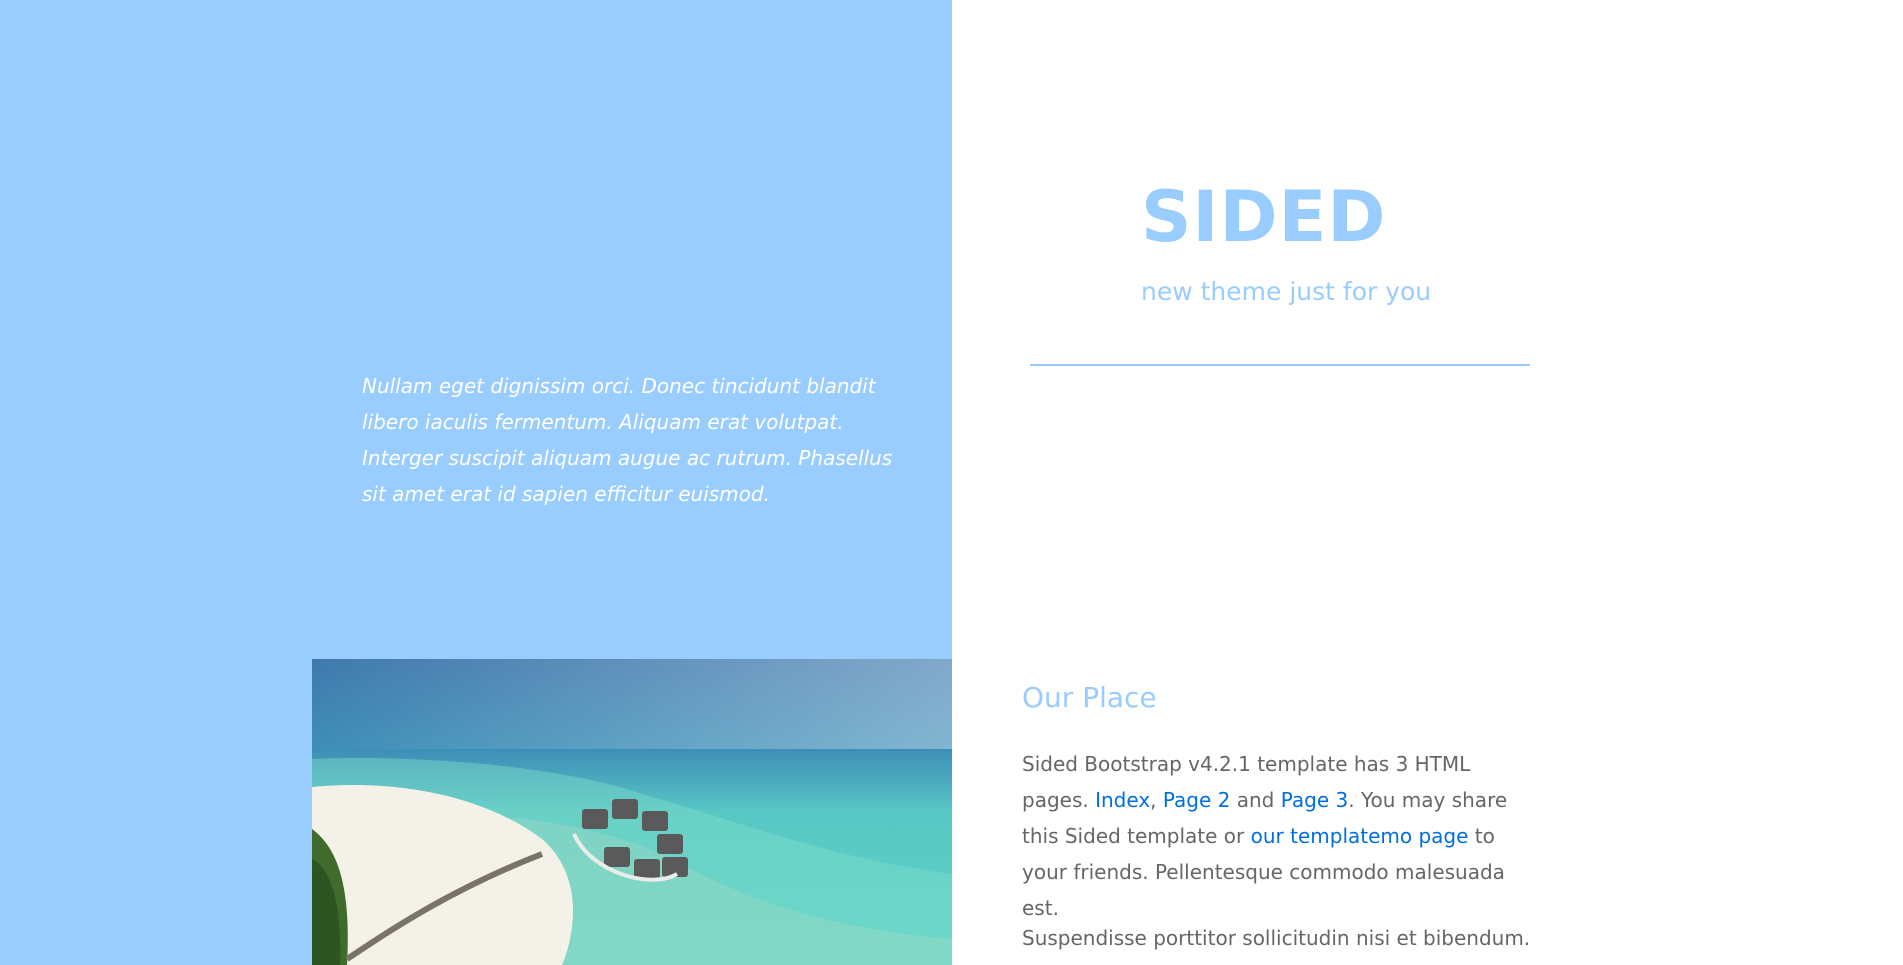  What do you see at coordinates (1089, 697) in the screenshot?
I see `section-title-our-place: Our Place` at bounding box center [1089, 697].